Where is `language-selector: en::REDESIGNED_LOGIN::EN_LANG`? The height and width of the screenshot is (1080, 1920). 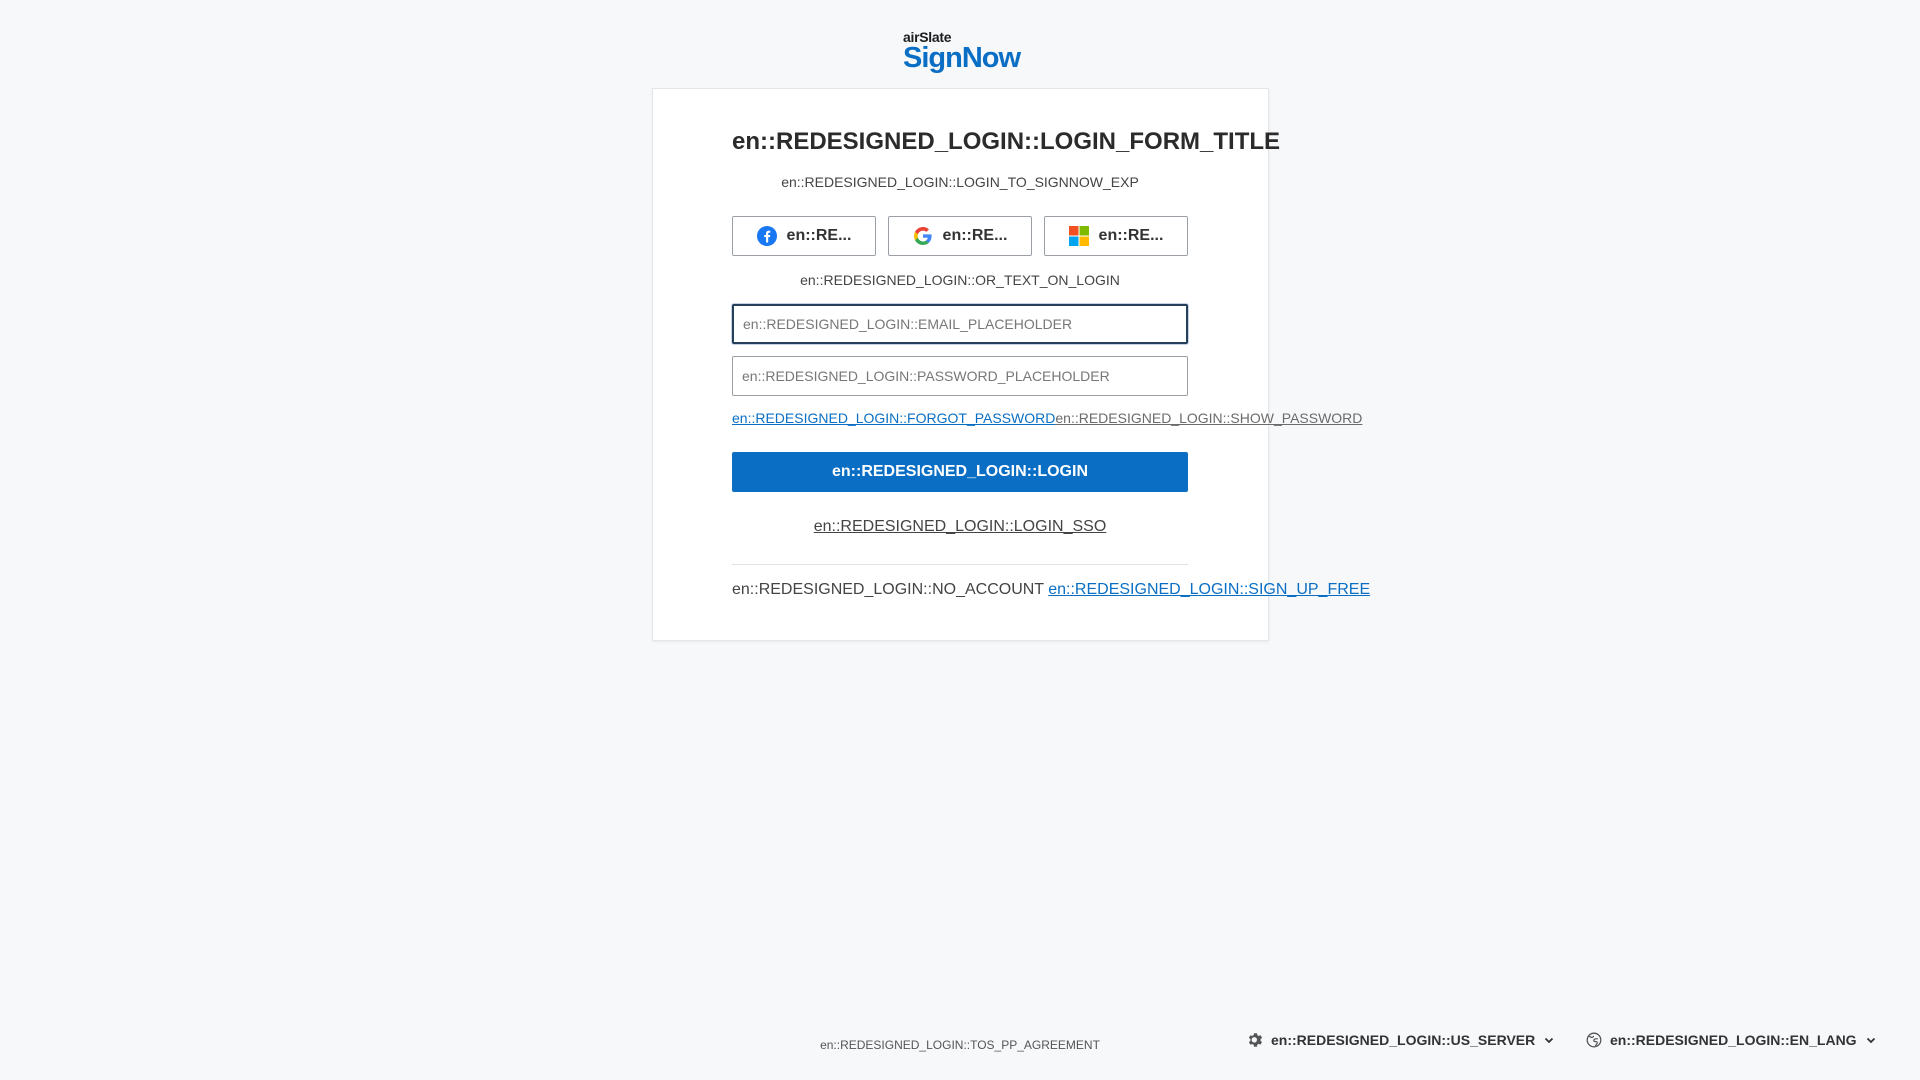 language-selector: en::REDESIGNED_LOGIN::EN_LANG is located at coordinates (1731, 1040).